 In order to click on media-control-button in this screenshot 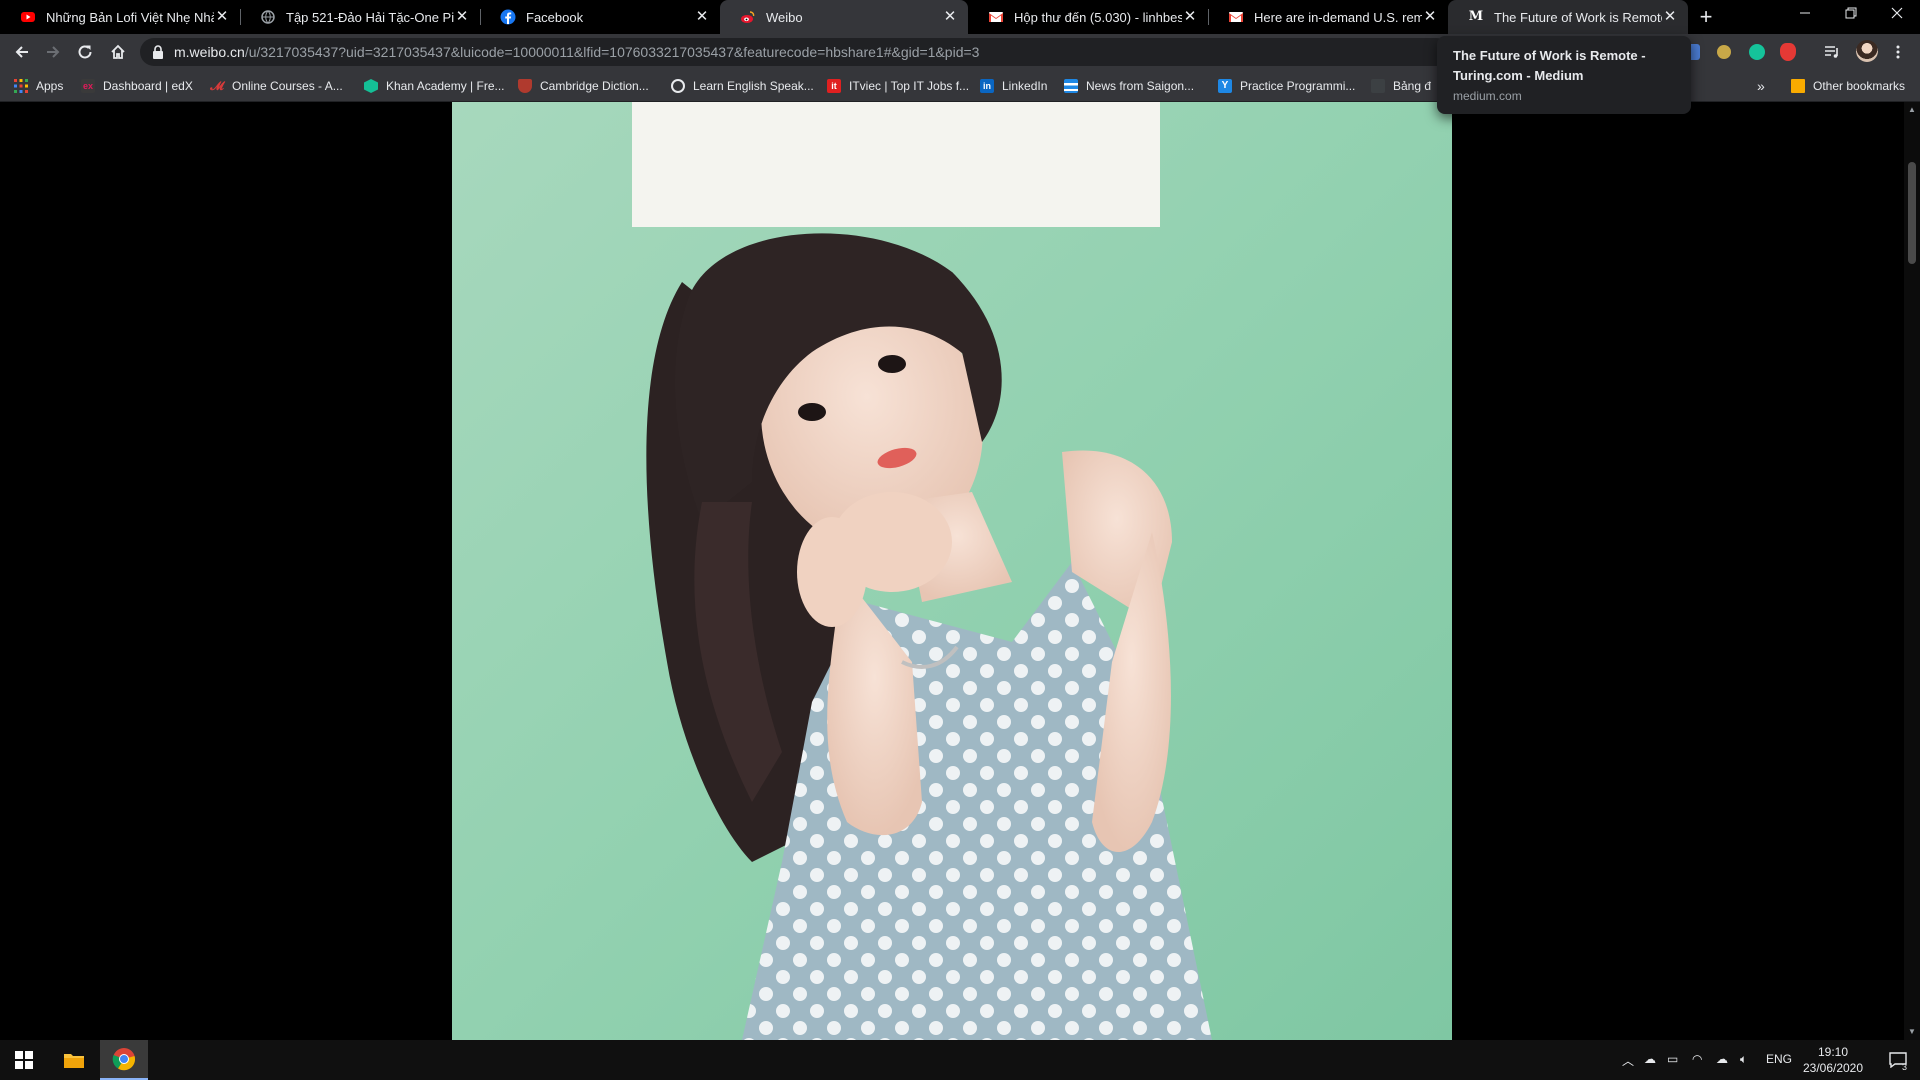, I will do `click(1832, 52)`.